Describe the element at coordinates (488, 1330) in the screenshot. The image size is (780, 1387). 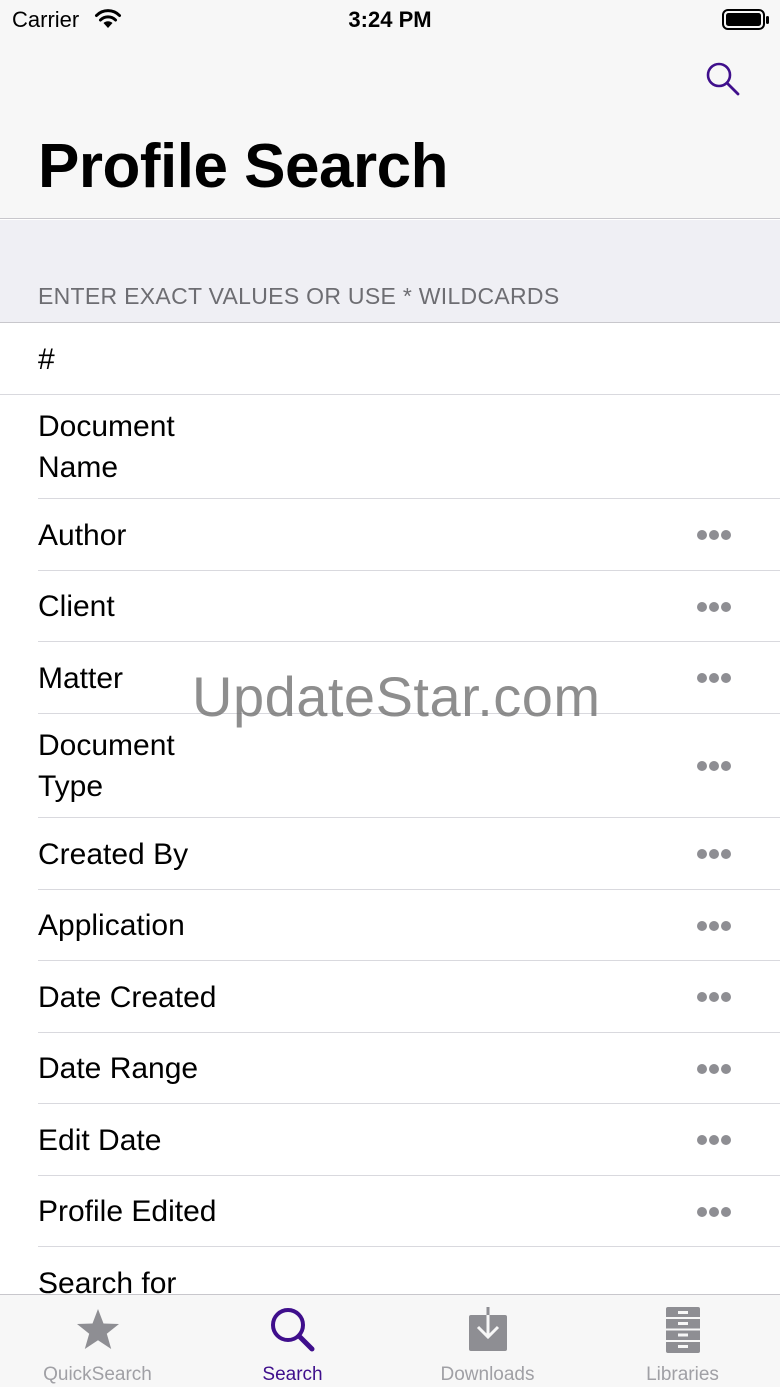
I see `download-icon` at that location.